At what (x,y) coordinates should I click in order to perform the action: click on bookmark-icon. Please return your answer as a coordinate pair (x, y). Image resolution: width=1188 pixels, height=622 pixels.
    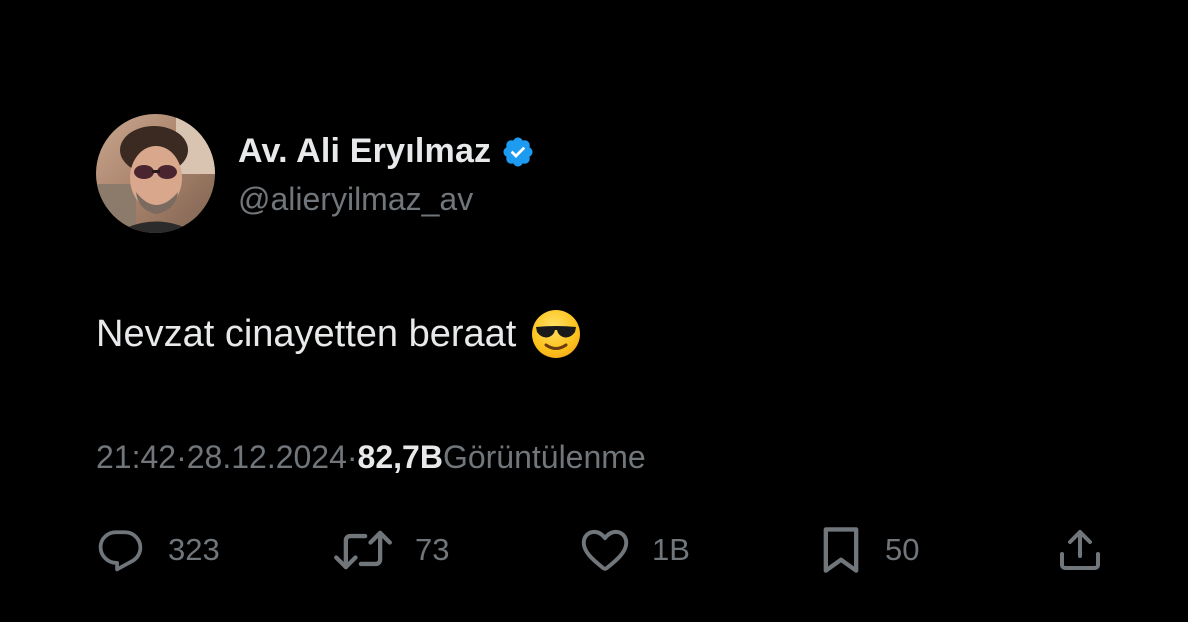
    Looking at the image, I should click on (841, 550).